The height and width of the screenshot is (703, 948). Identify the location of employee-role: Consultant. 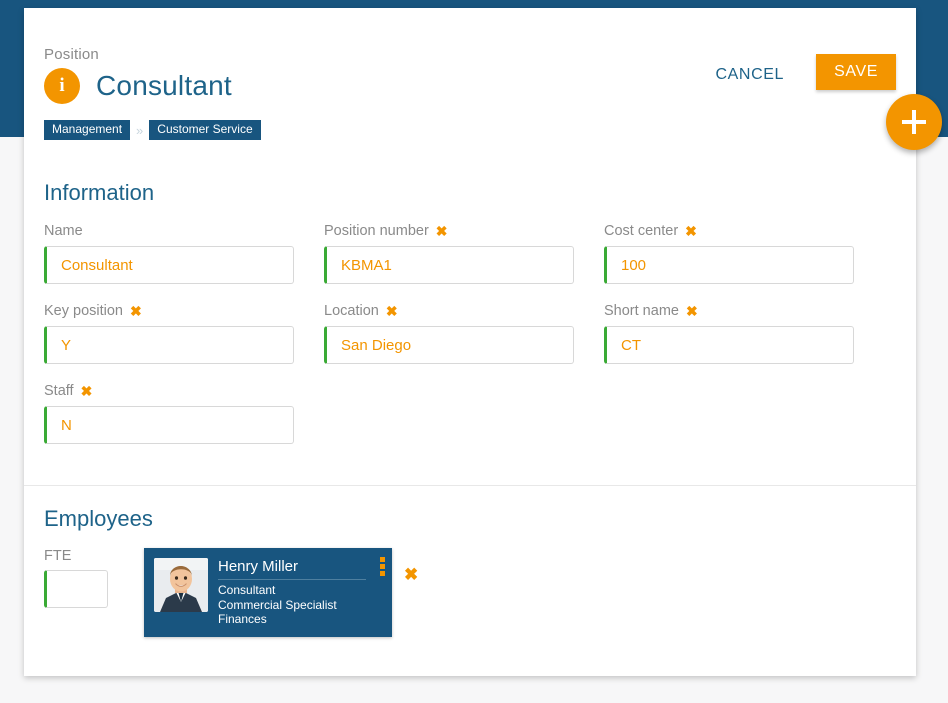
(247, 590).